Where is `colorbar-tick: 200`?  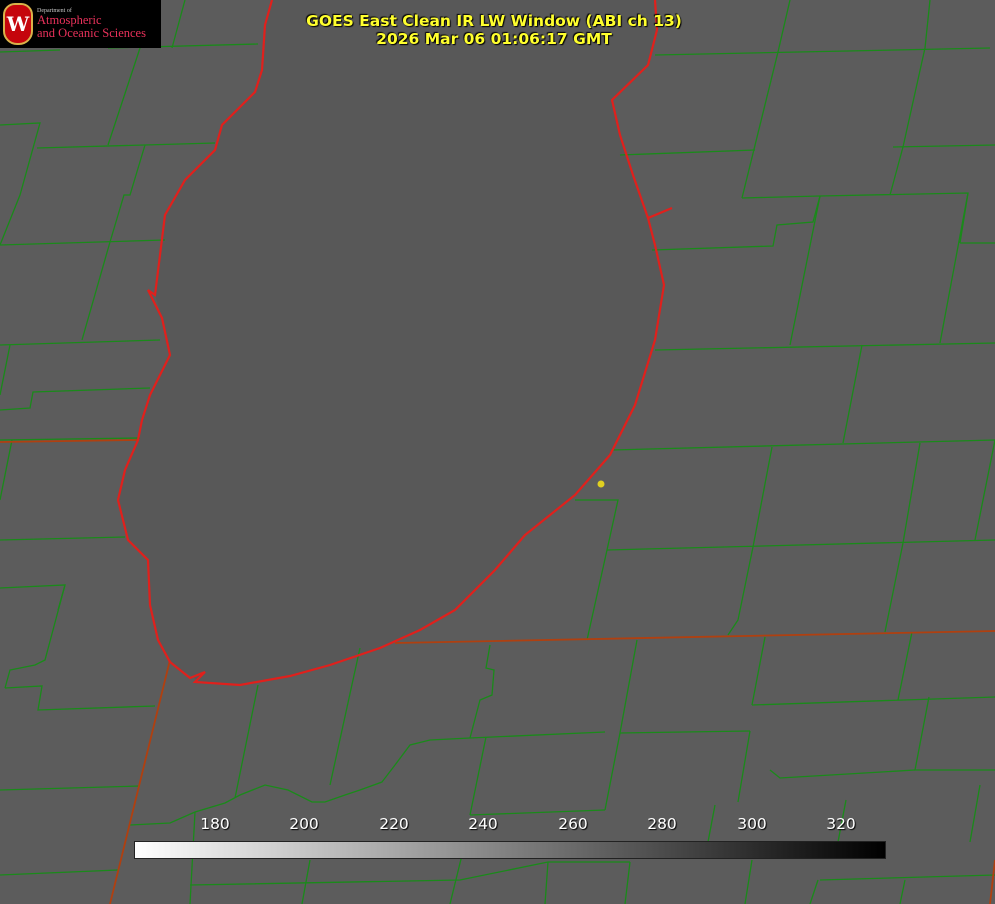 colorbar-tick: 200 is located at coordinates (304, 824).